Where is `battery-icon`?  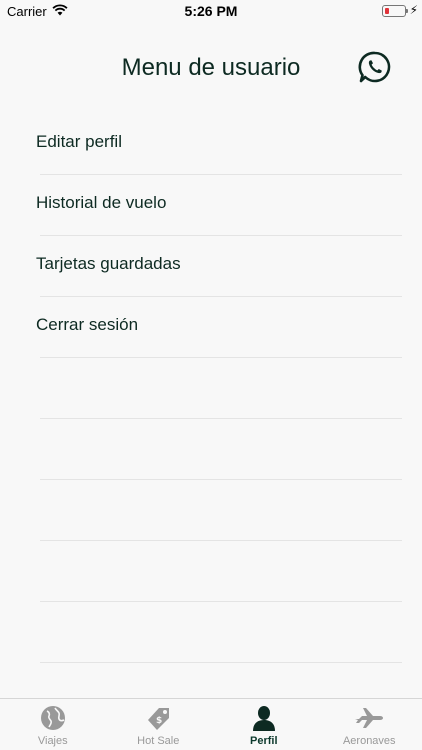
battery-icon is located at coordinates (395, 11).